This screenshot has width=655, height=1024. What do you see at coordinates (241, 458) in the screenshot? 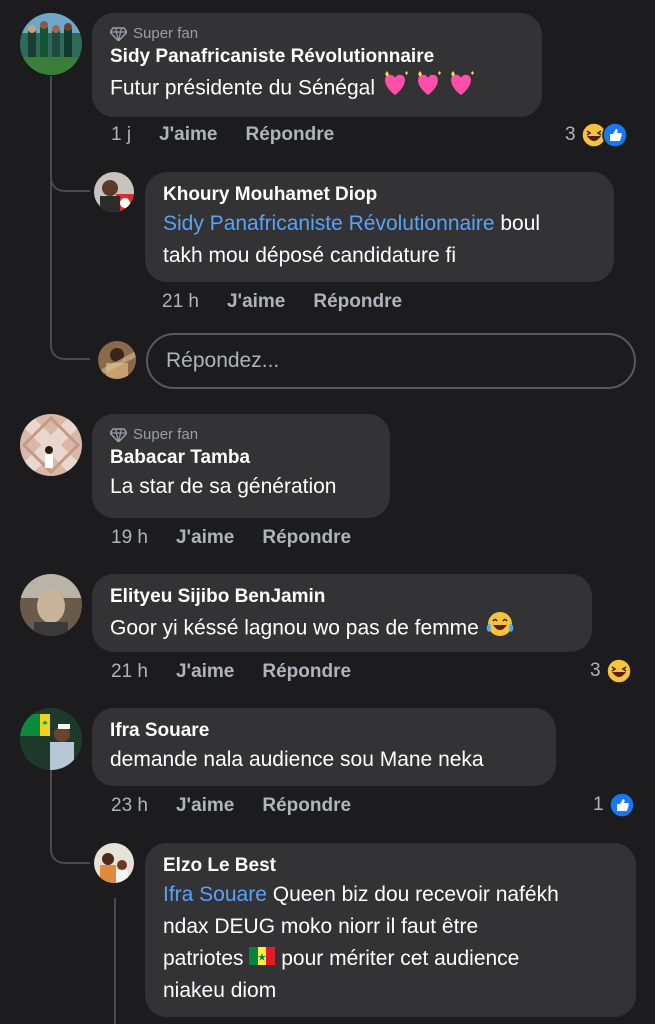
I see `comment-author: Babacar Tamba` at bounding box center [241, 458].